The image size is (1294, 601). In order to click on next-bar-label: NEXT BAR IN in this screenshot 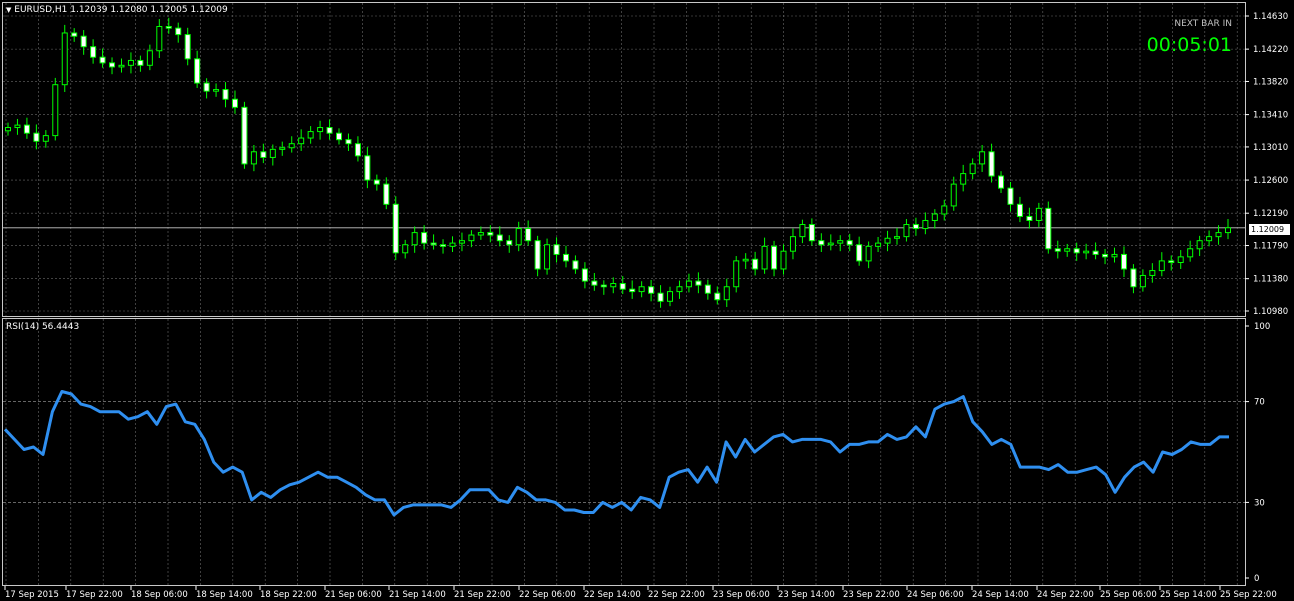, I will do `click(1203, 24)`.